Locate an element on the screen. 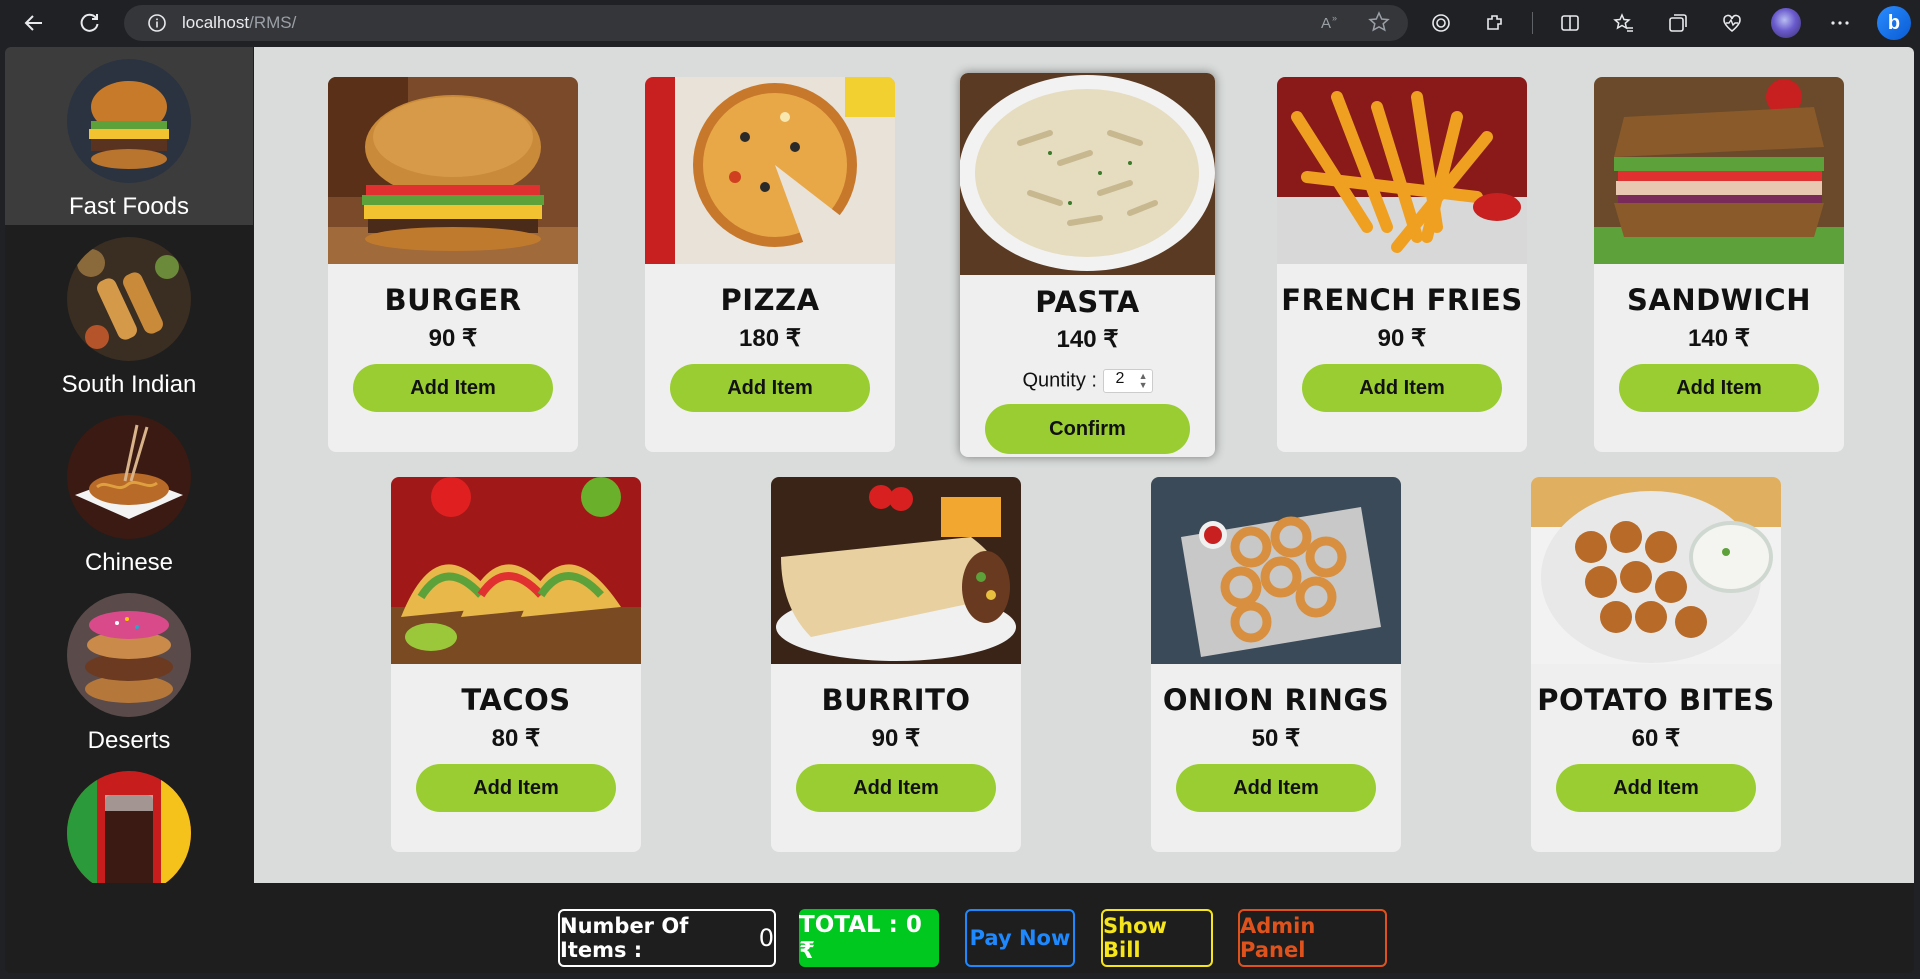 This screenshot has height=979, width=1920. quantity-row: Quntity : 2 ▲ ▼ is located at coordinates (1087, 381).